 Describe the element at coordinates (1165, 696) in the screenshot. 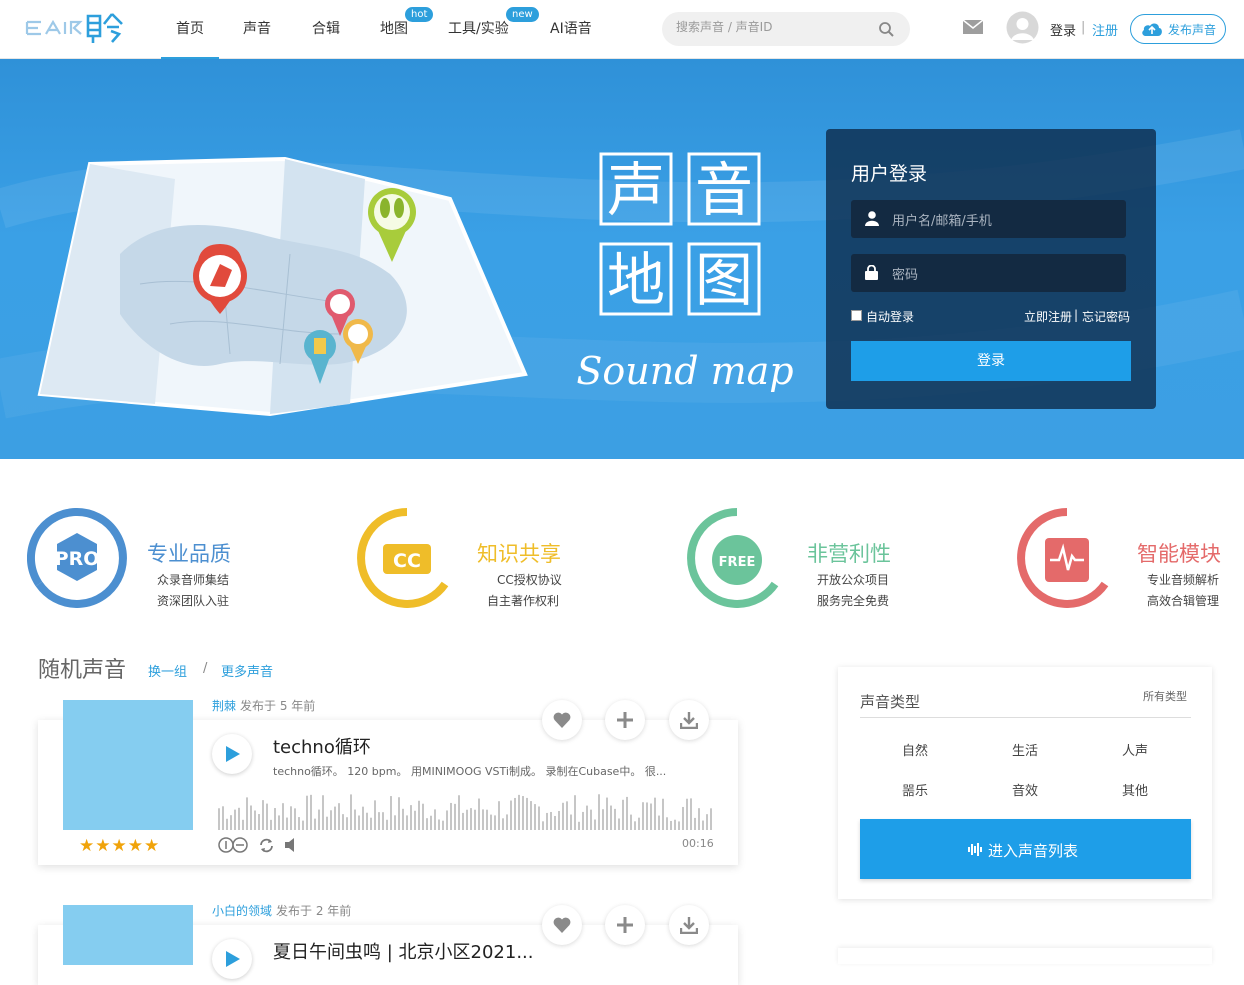

I see `all-types-link: 所有类型` at that location.